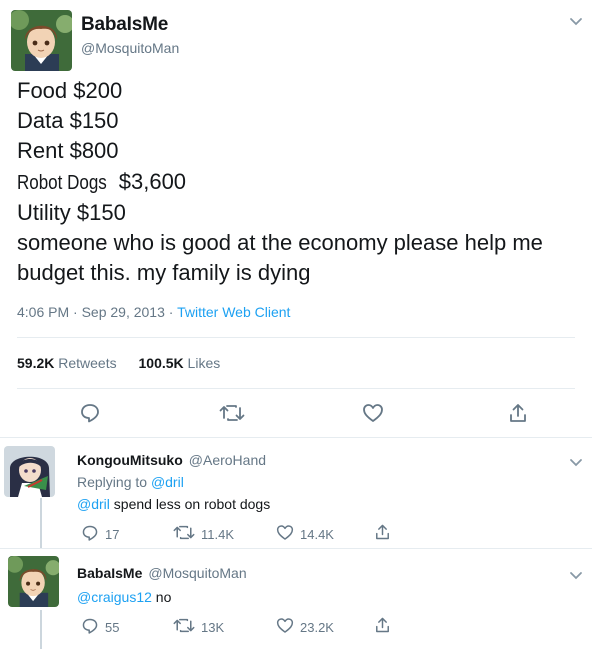  Describe the element at coordinates (68, 150) in the screenshot. I see `tweet-line: Rent $800` at that location.